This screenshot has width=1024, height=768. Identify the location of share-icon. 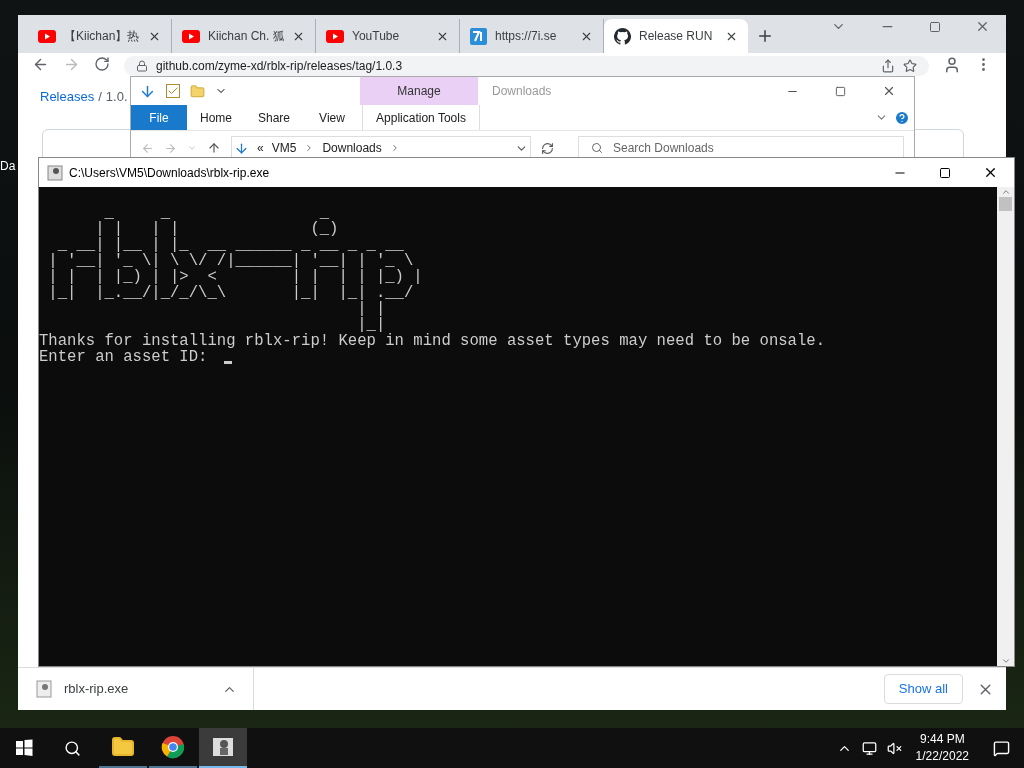
(888, 66).